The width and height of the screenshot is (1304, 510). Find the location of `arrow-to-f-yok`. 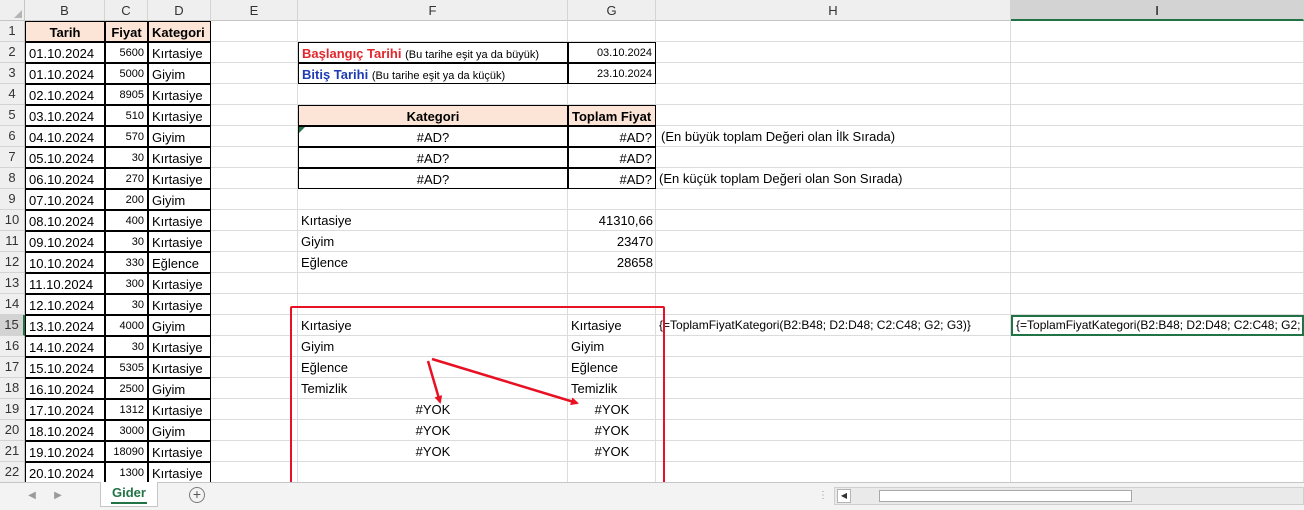

arrow-to-f-yok is located at coordinates (434, 382).